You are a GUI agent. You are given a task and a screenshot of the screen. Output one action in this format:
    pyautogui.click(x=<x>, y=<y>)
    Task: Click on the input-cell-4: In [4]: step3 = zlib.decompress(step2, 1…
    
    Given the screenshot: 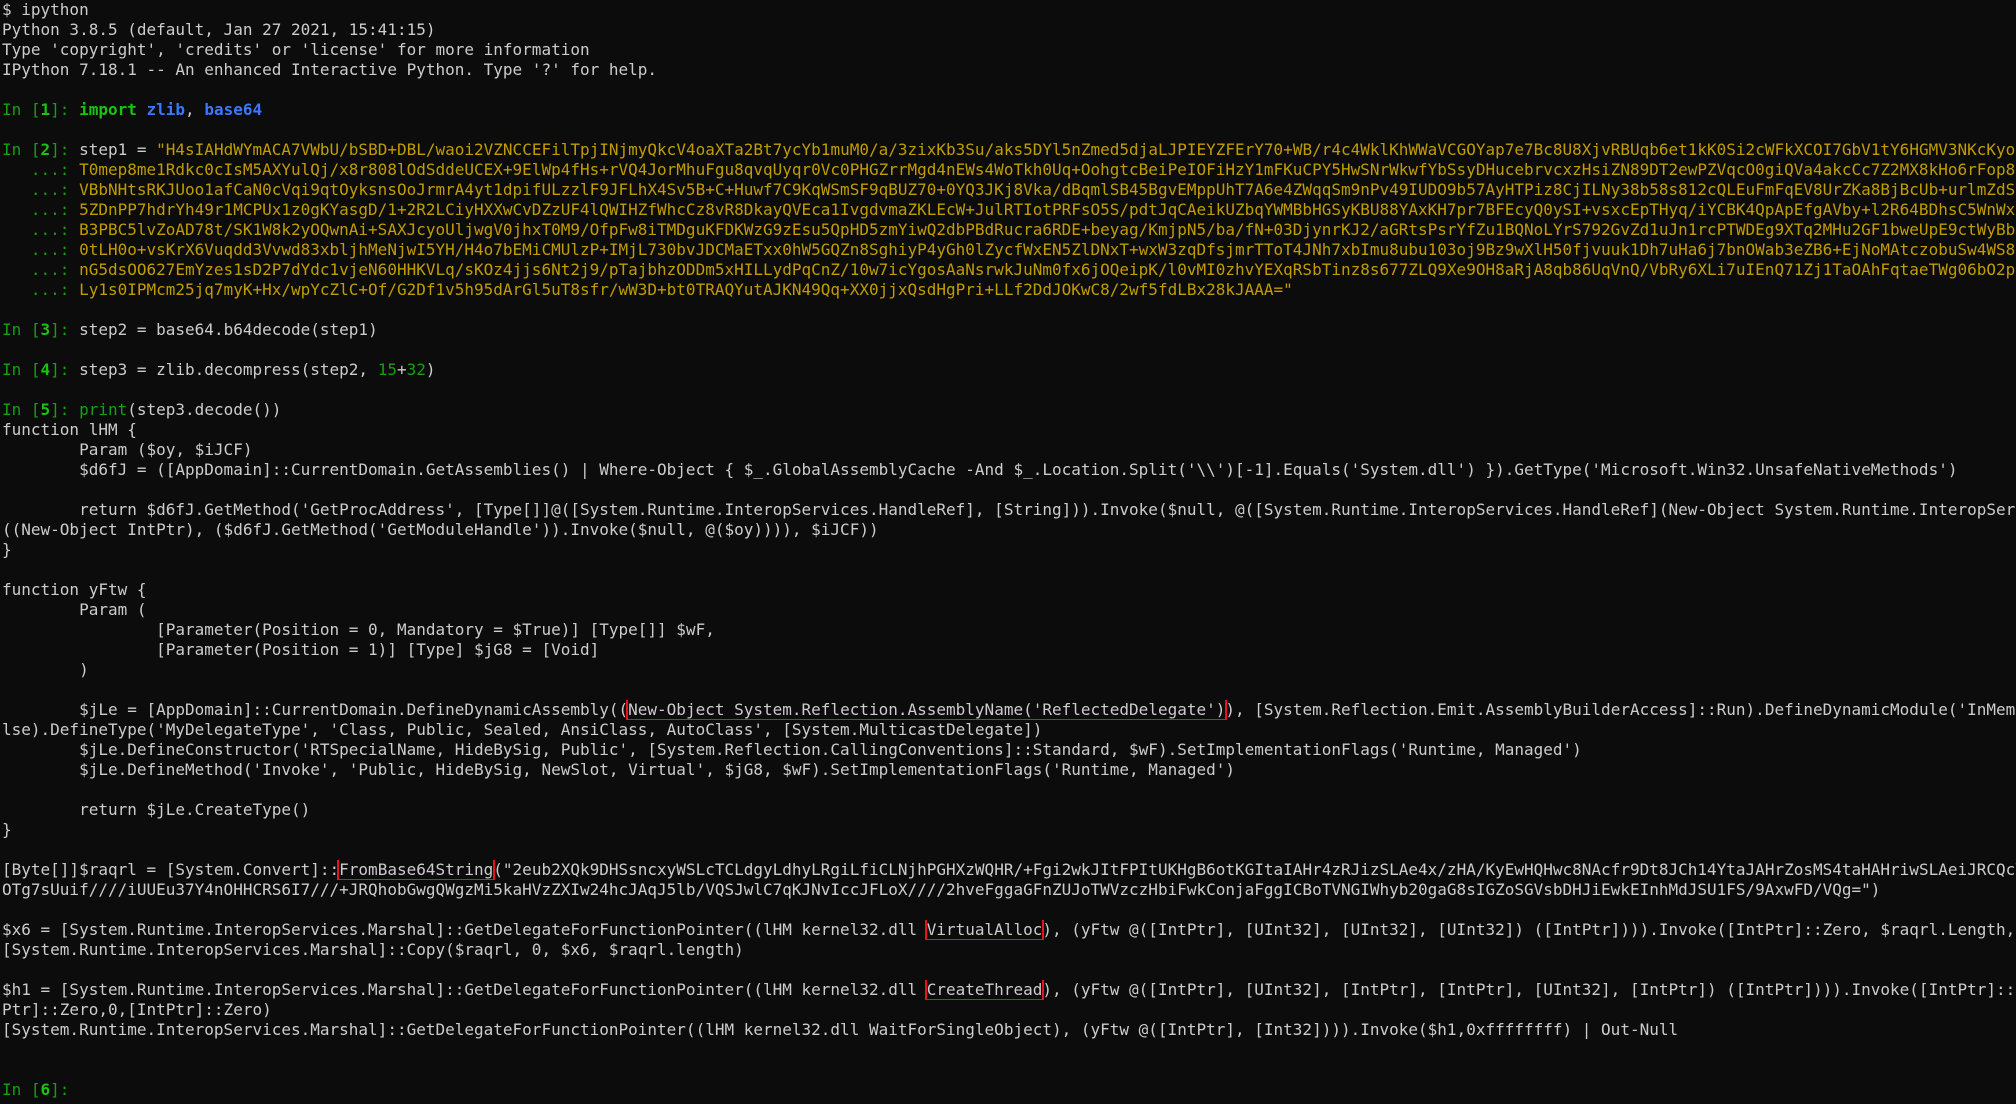 What is the action you would take?
    pyautogui.click(x=1008, y=370)
    